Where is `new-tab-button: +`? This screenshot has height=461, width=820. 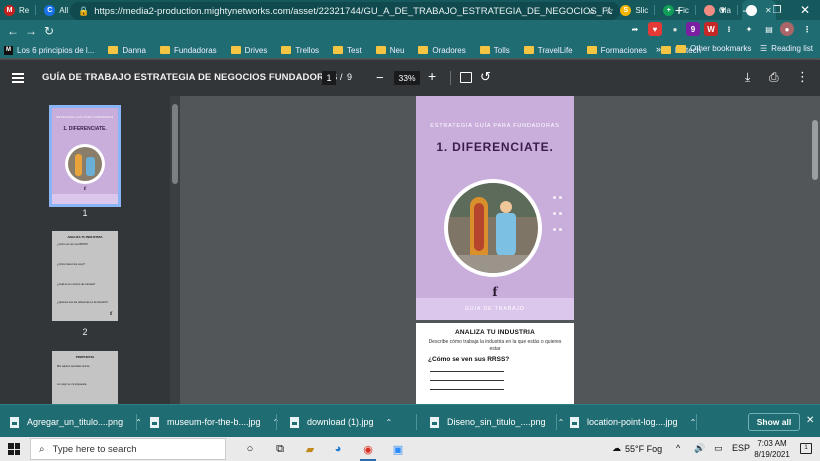
new-tab-button: + is located at coordinates (679, 10).